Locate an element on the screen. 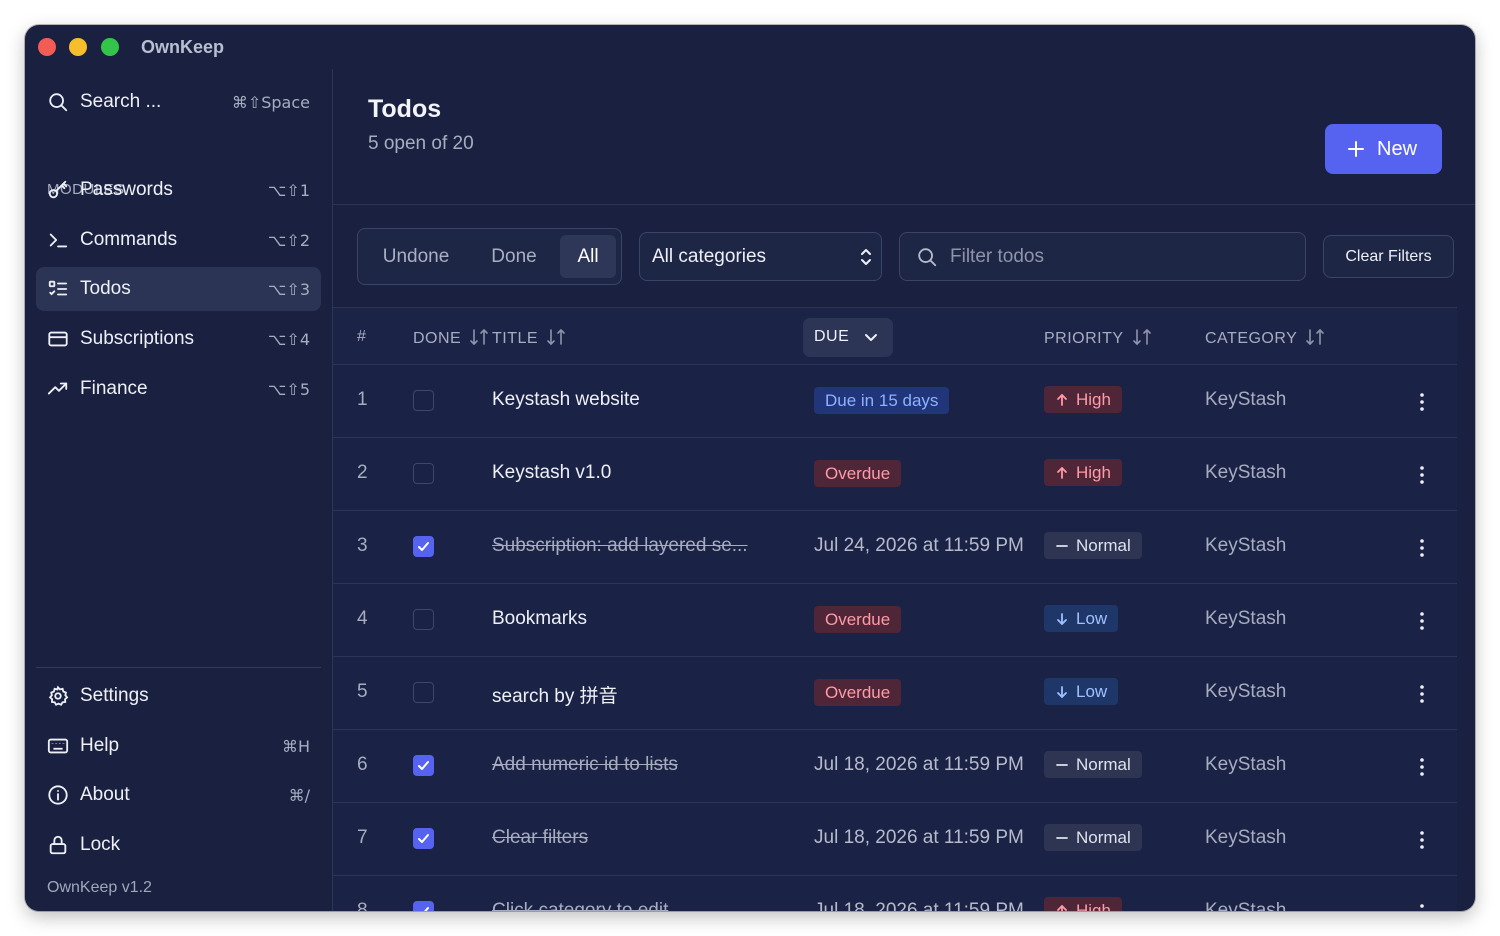  status-option-all: All is located at coordinates (588, 256).